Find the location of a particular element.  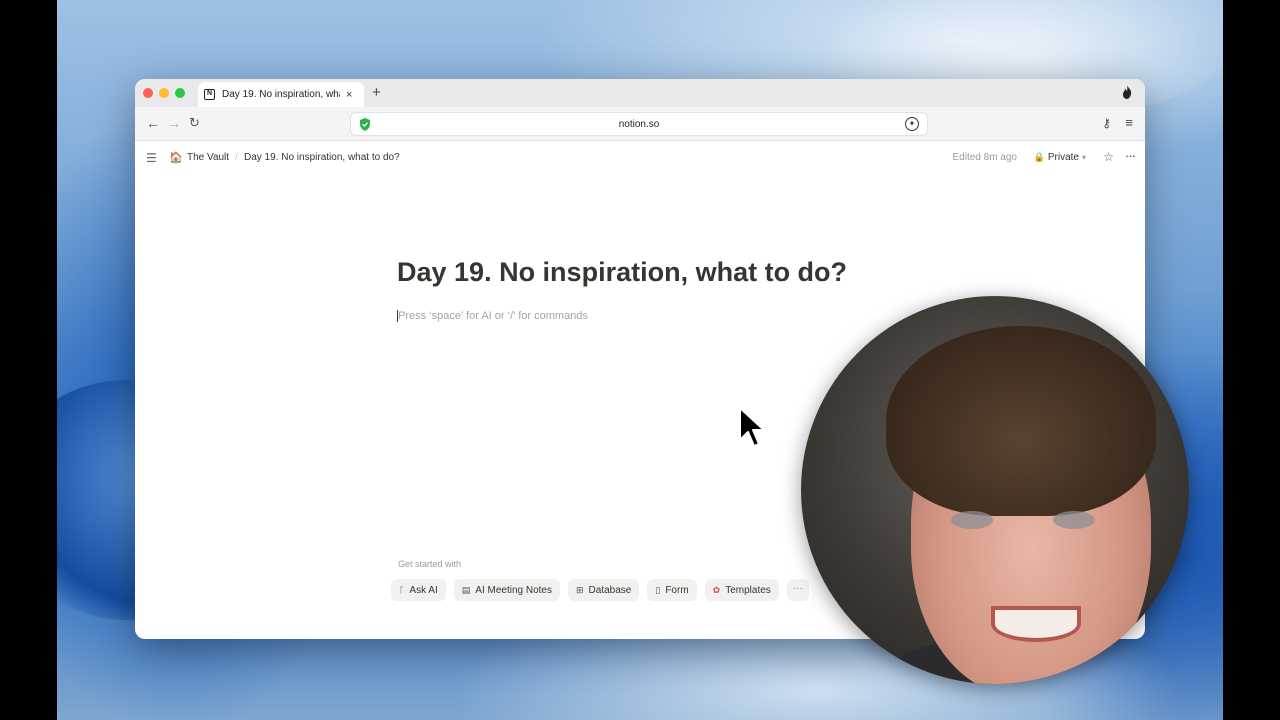

tab-title: Day 19. No inspiration, what to do? is located at coordinates (281, 94).